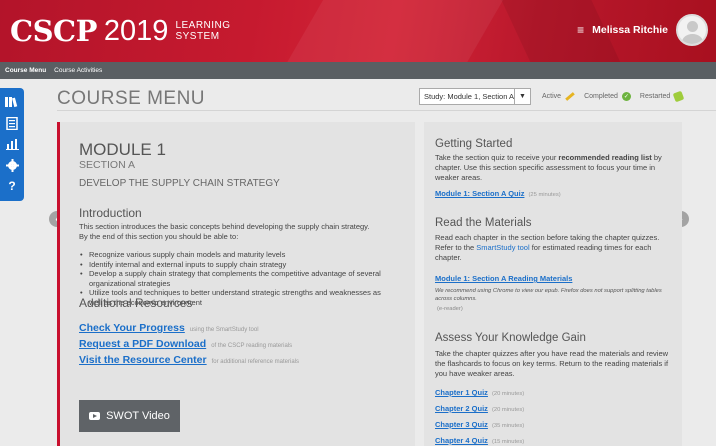 Image resolution: width=716 pixels, height=446 pixels. I want to click on assess-heading: Assess Your Knowledge Gain, so click(510, 338).